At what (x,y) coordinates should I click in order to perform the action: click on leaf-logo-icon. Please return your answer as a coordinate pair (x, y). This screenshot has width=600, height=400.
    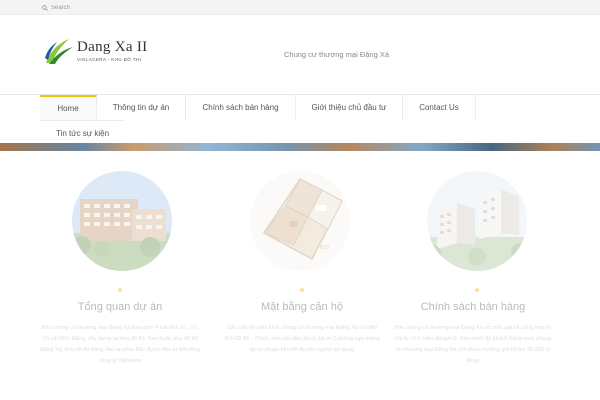
    Looking at the image, I should click on (59, 51).